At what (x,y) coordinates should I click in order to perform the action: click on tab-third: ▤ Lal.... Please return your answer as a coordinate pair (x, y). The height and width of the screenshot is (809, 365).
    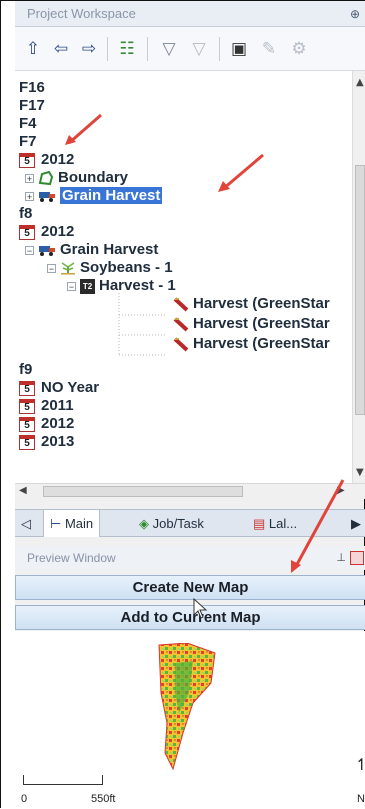
    Looking at the image, I should click on (275, 523).